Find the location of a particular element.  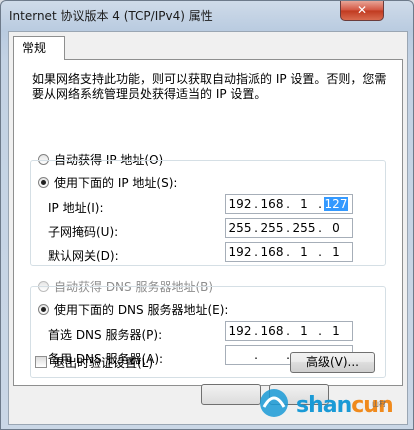

gateway-octet-2: 168 is located at coordinates (272, 252).